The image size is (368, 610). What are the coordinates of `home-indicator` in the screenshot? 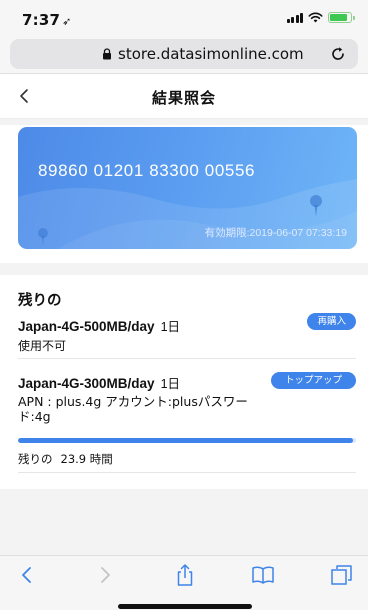 It's located at (185, 606).